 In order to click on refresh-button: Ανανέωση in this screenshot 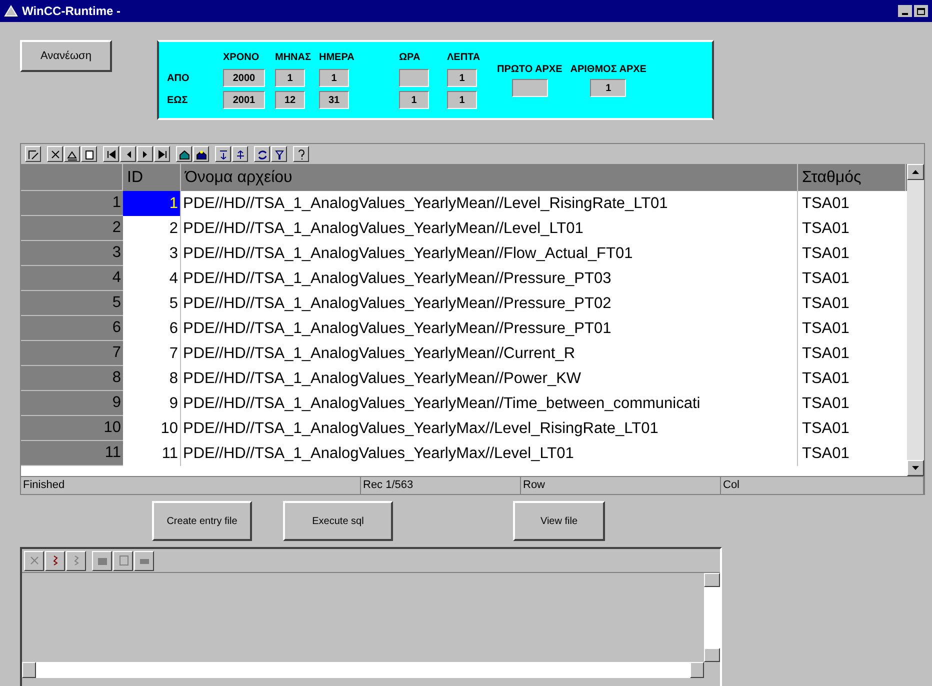, I will do `click(66, 56)`.